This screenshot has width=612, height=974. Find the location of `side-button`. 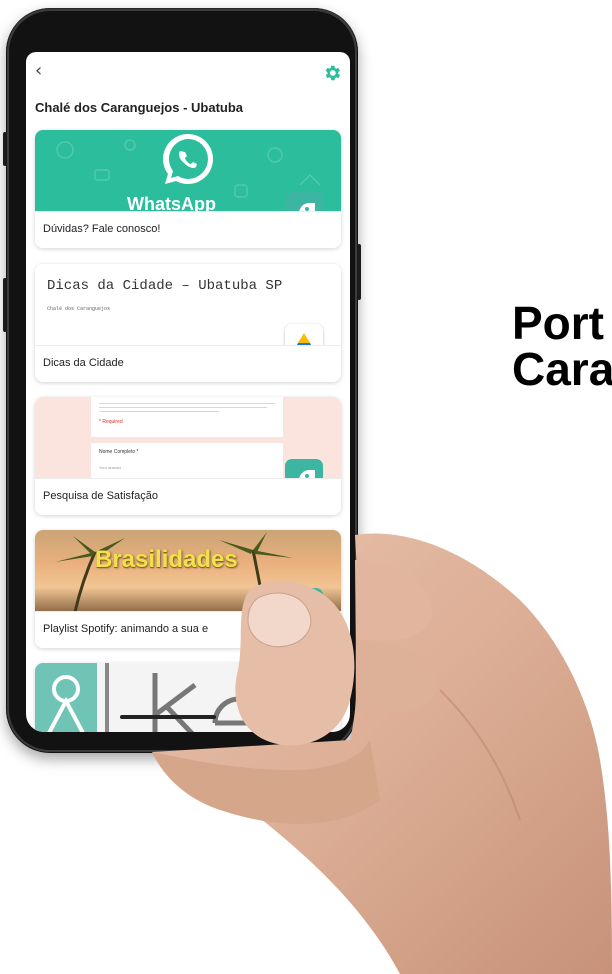

side-button is located at coordinates (359, 272).